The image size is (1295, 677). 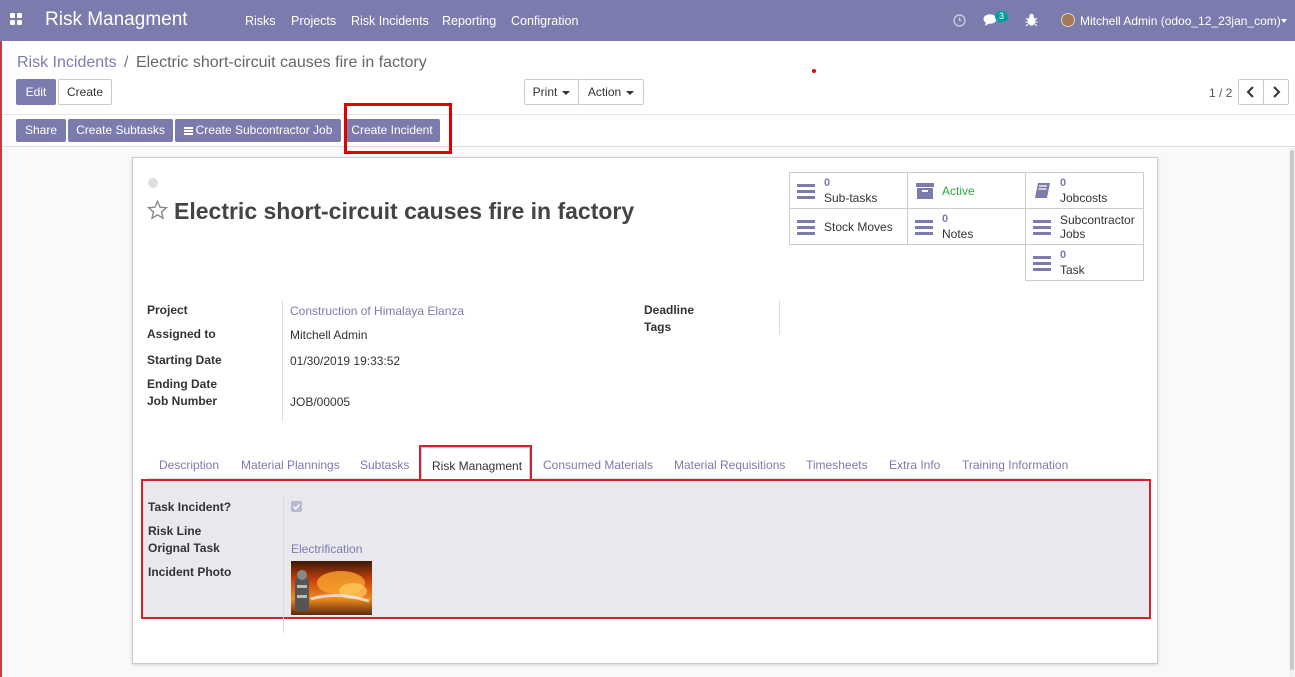 What do you see at coordinates (958, 234) in the screenshot?
I see `notes-label: Notes` at bounding box center [958, 234].